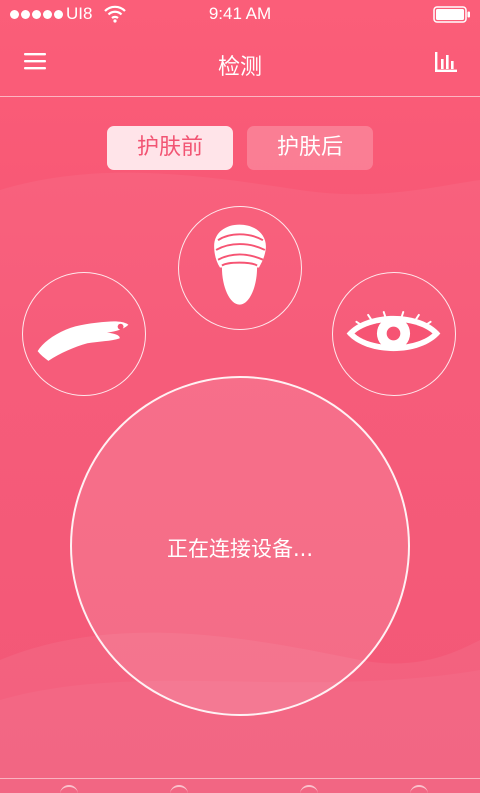 The width and height of the screenshot is (480, 793). Describe the element at coordinates (239, 67) in the screenshot. I see `page-title: 检测` at that location.